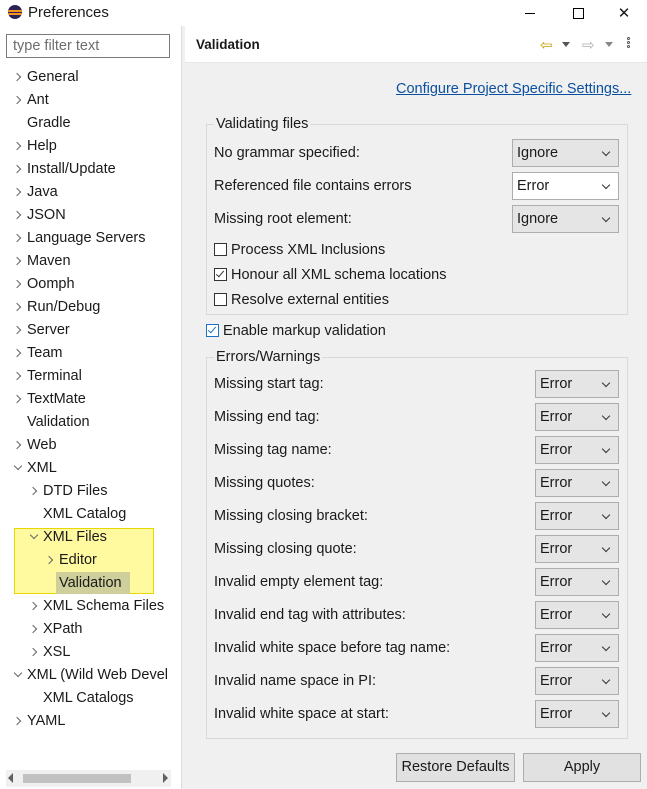  Describe the element at coordinates (90, 698) in the screenshot. I see `tree-item: XML Catalogs` at that location.